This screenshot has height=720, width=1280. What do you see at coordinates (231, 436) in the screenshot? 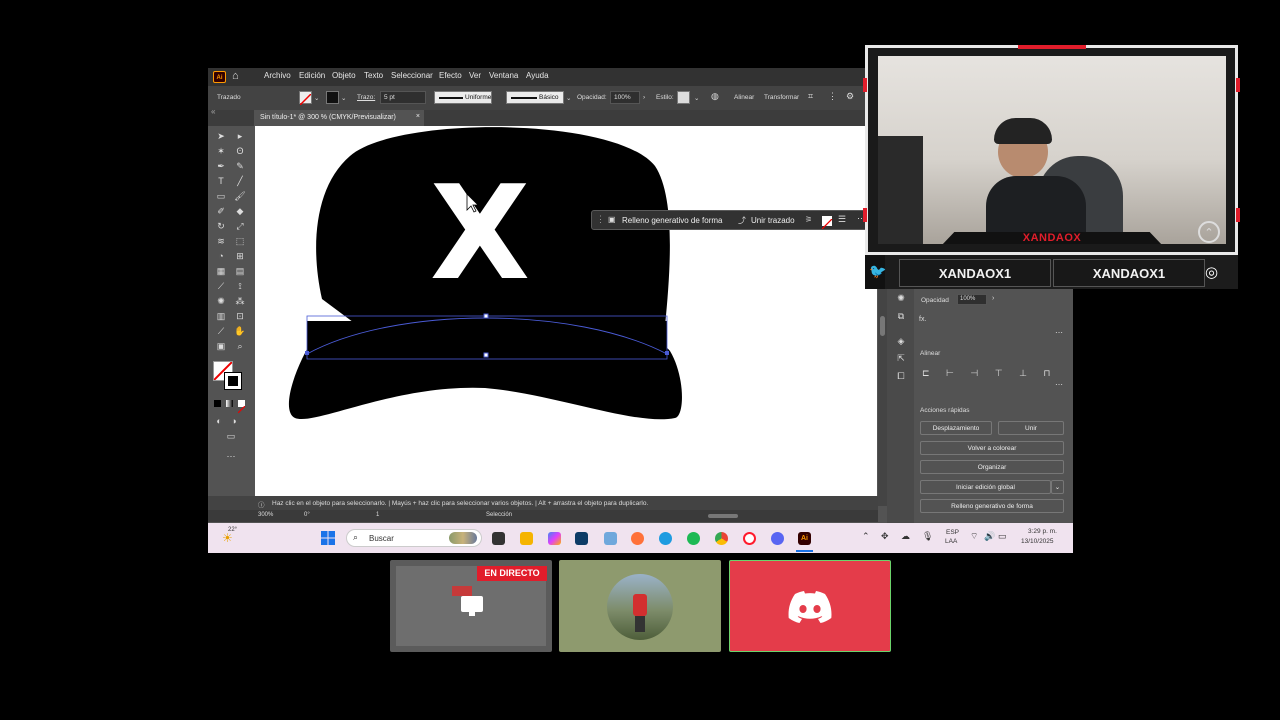
I see `screen-mode-icon: ▭` at bounding box center [231, 436].